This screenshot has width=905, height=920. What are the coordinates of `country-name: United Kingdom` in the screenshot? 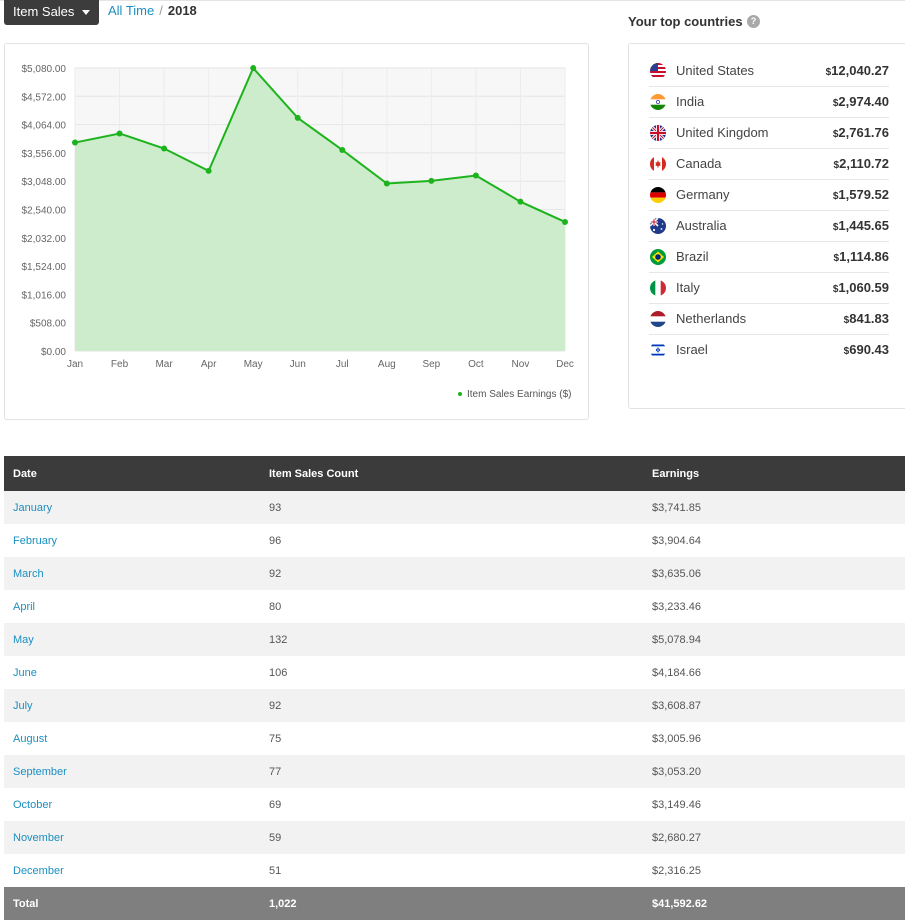 It's located at (722, 132).